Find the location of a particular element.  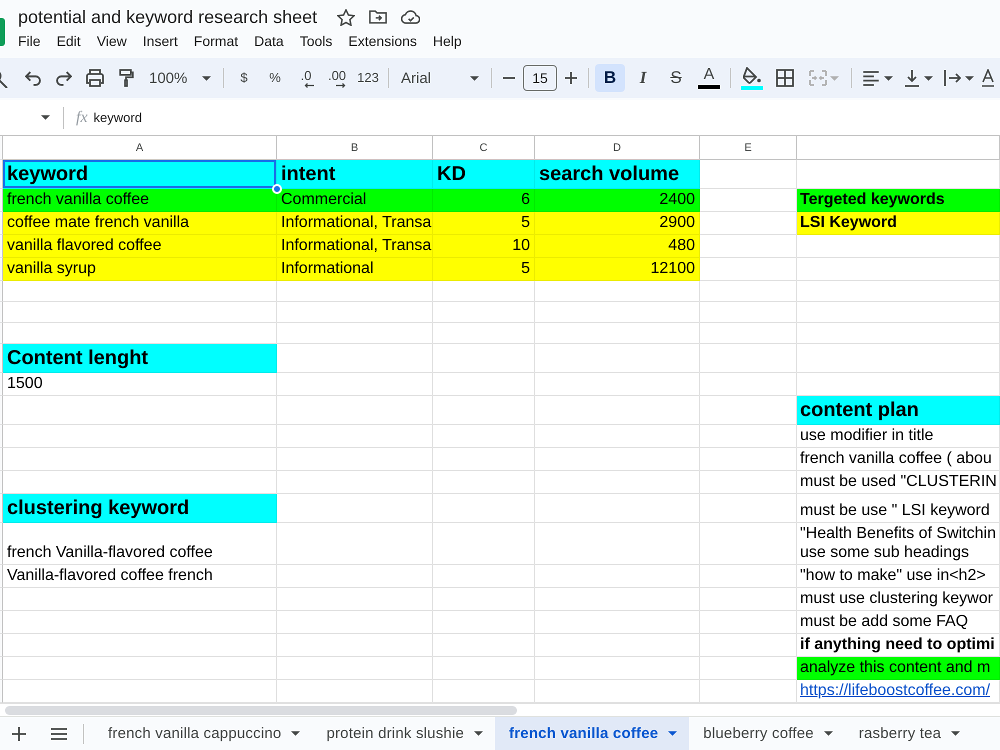

arrow-right-icon is located at coordinates (340, 85).